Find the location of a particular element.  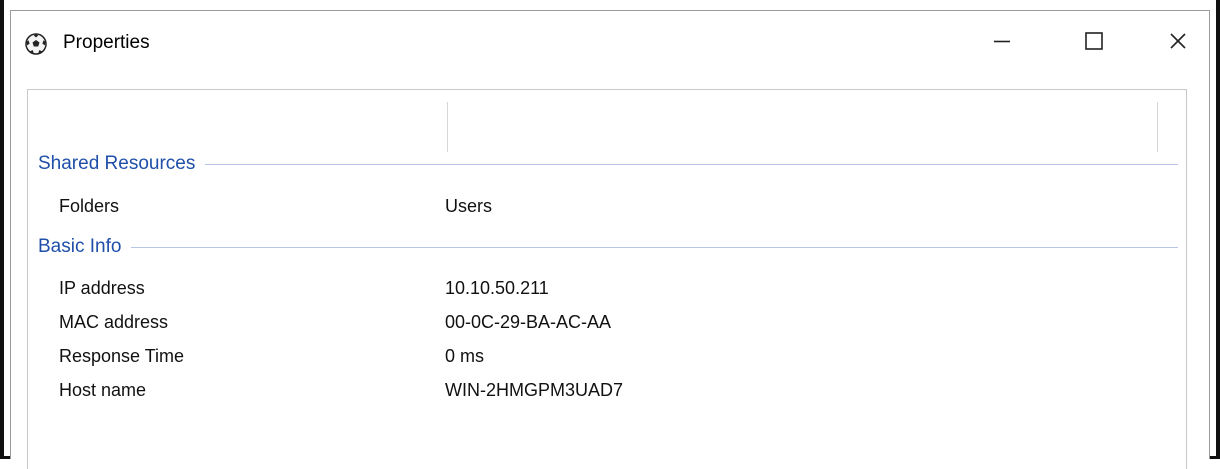

maximize-icon is located at coordinates (1094, 43).